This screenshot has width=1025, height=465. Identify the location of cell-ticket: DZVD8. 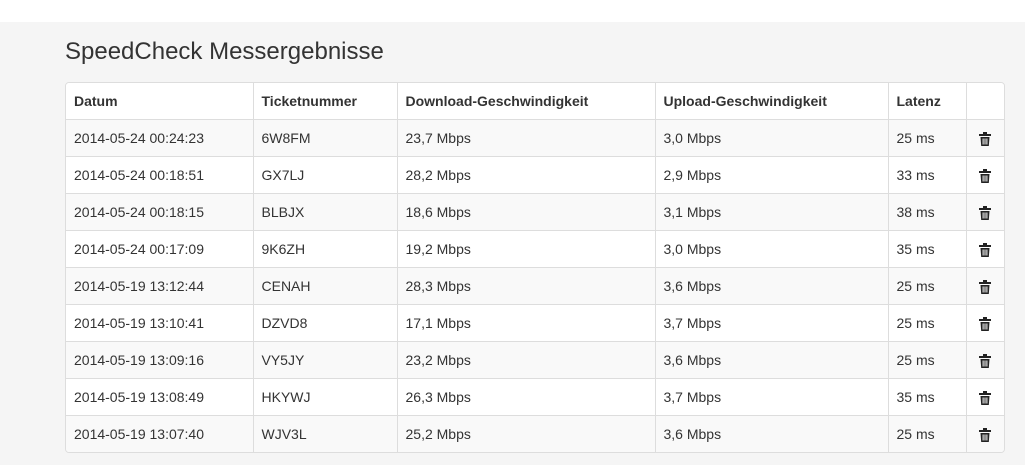
(324, 323).